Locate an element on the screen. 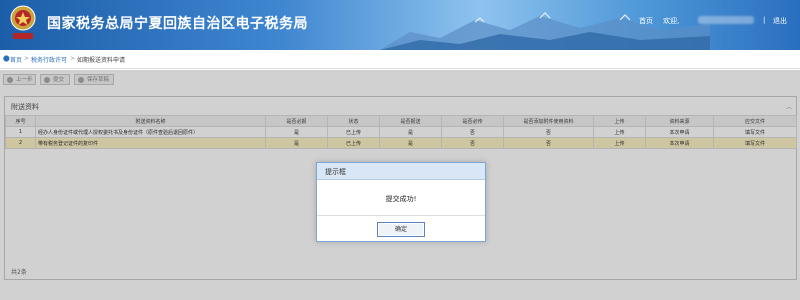 The width and height of the screenshot is (800, 300). alert-dialog: 提示框 提交成功! 确定 is located at coordinates (401, 202).